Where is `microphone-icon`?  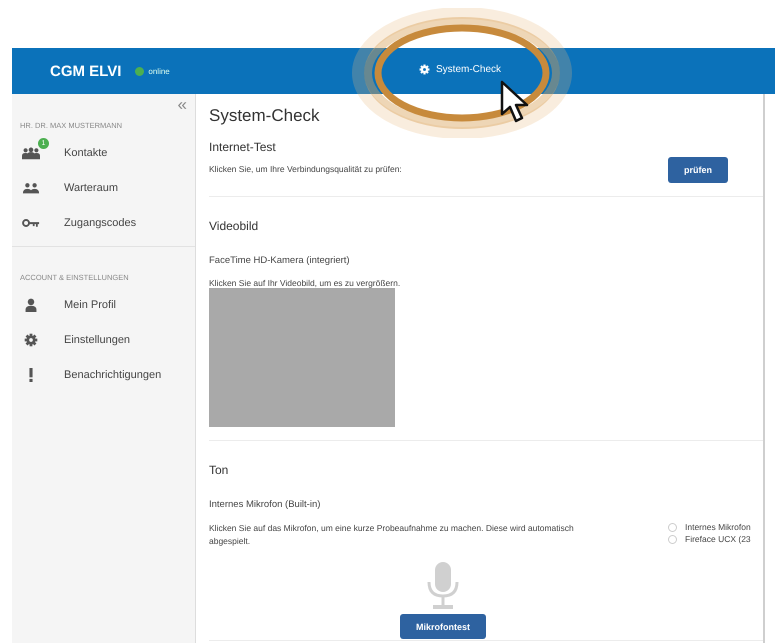
microphone-icon is located at coordinates (443, 586).